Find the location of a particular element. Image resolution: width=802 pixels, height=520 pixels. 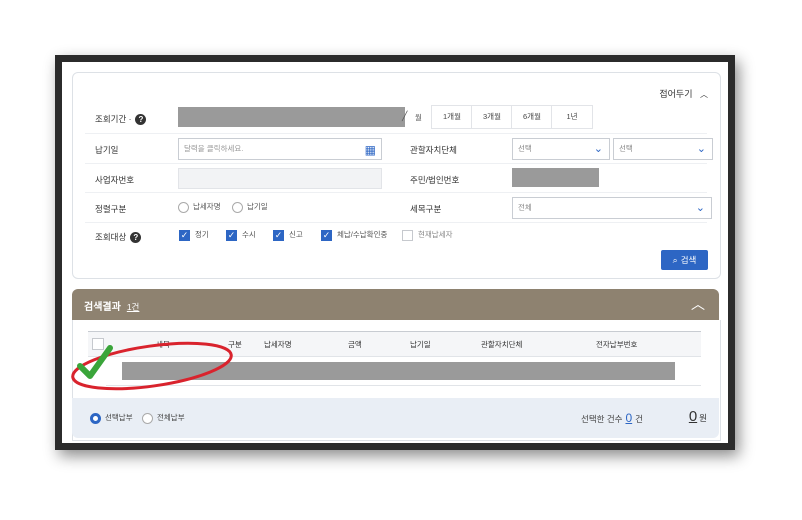

target-label: 조회대상? is located at coordinates (118, 237).